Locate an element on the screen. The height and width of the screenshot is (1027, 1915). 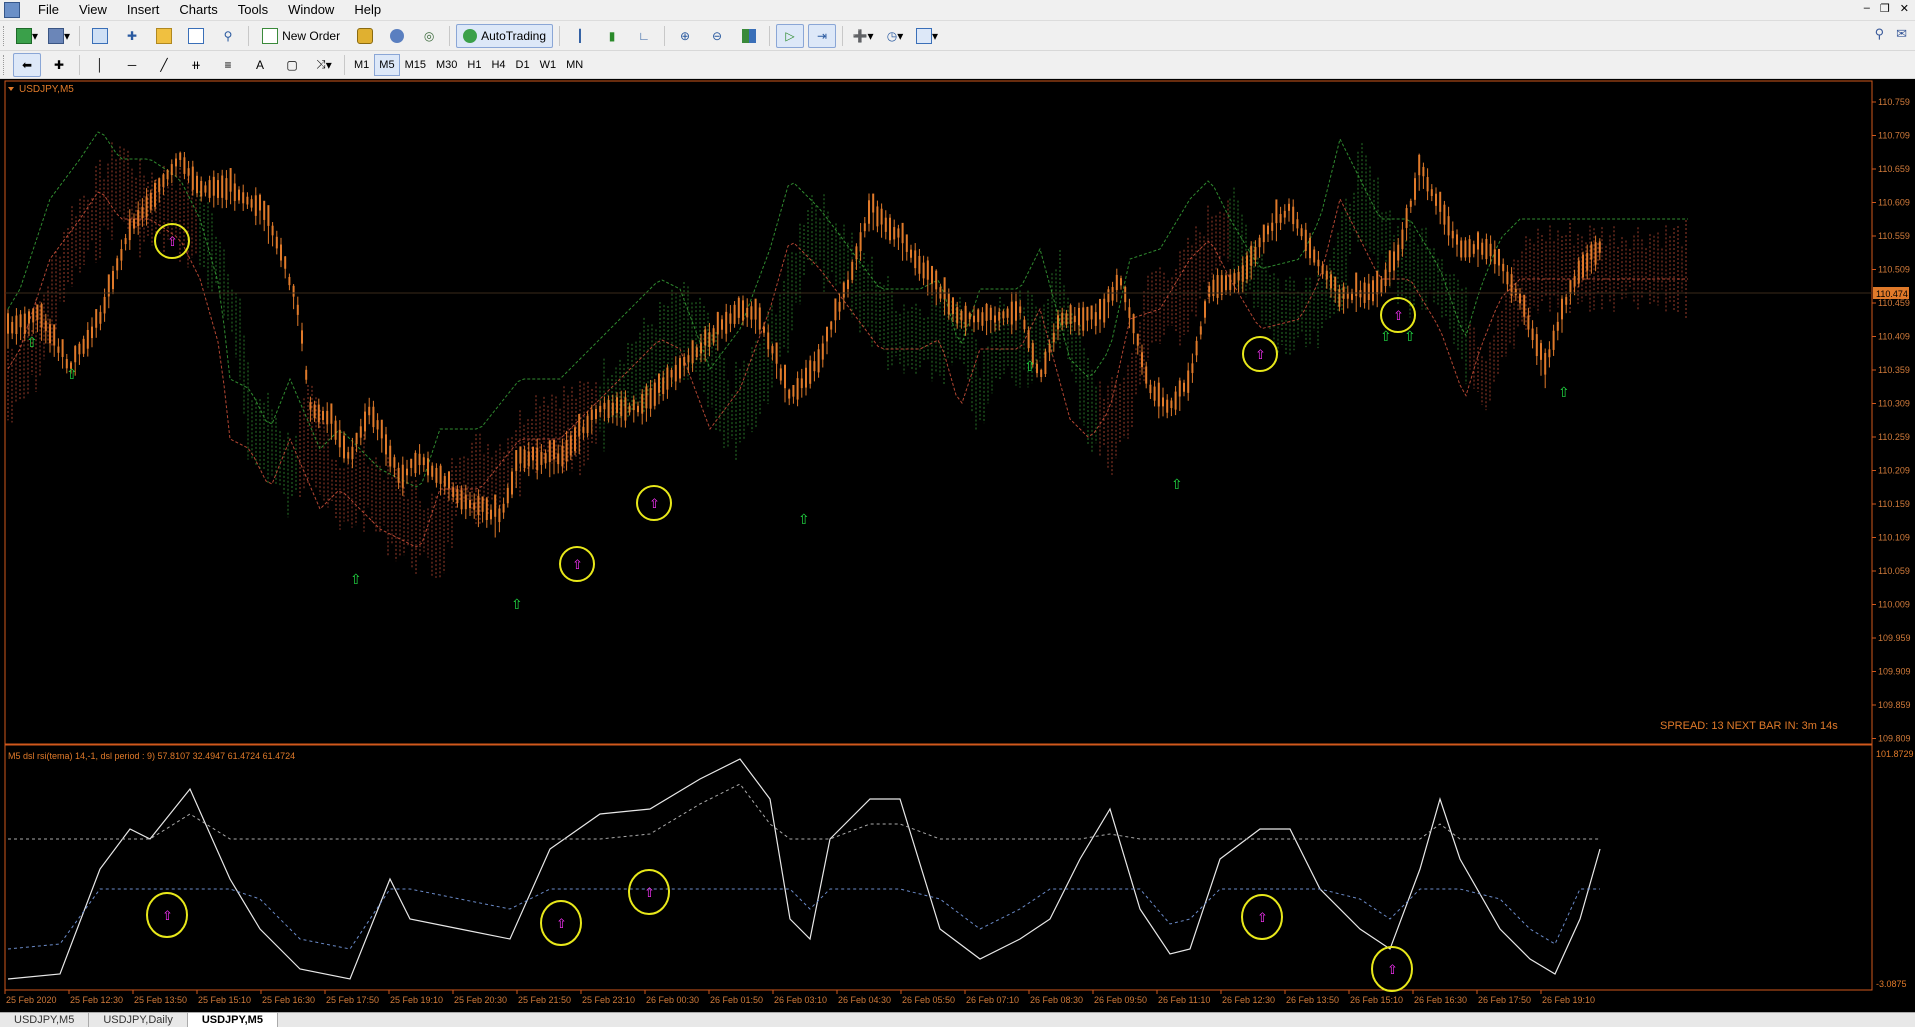
collapse-arrow-icon is located at coordinates (11, 89).